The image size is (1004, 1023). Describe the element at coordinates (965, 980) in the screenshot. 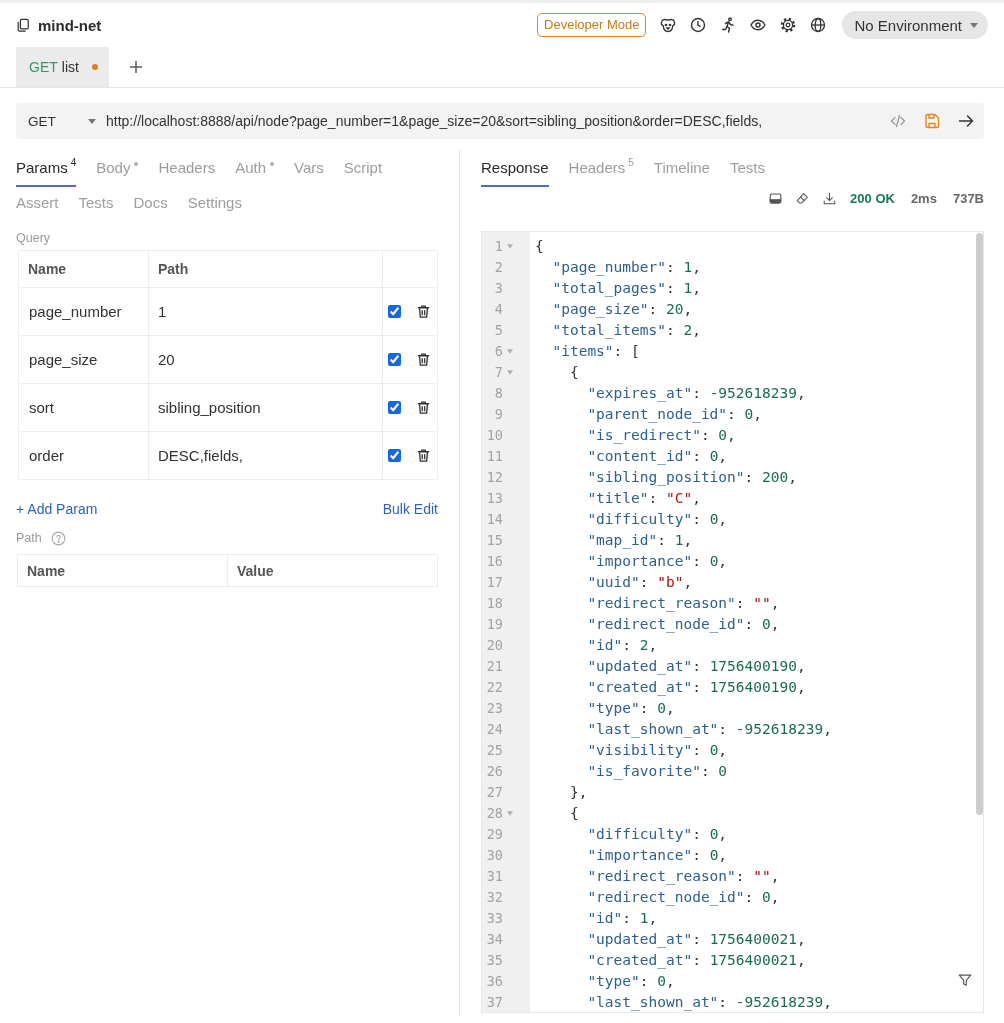

I see `filter-icon` at that location.